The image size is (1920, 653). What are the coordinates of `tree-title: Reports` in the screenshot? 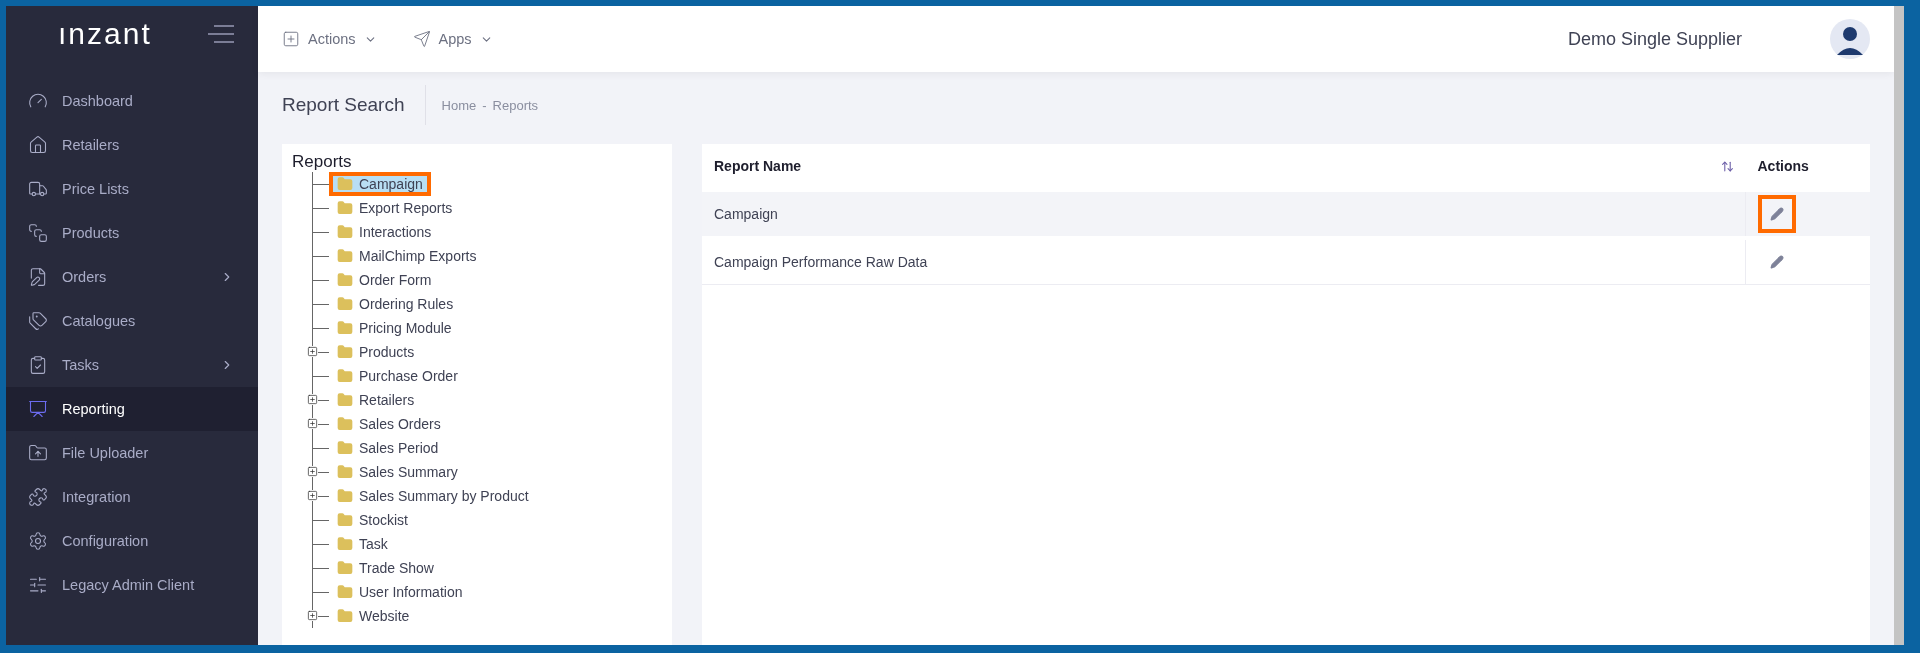 It's located at (322, 162).